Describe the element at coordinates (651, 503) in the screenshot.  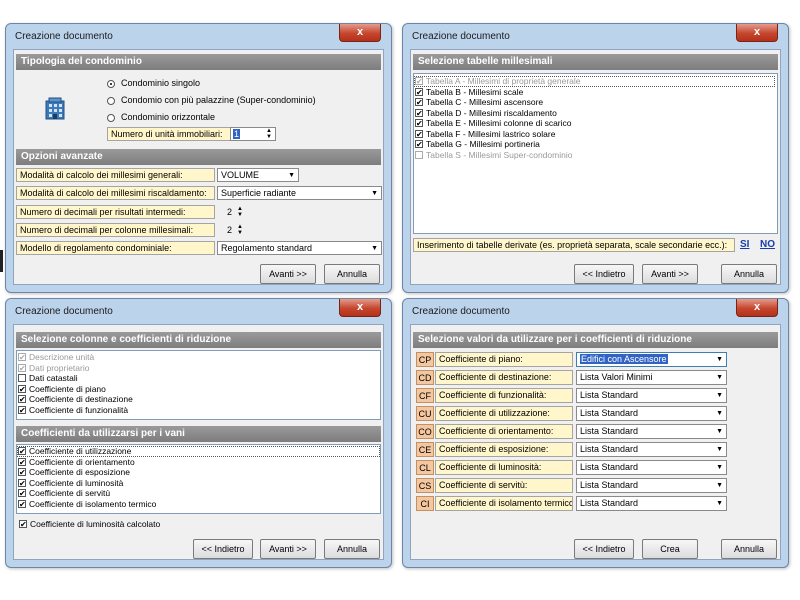
I see `coeff-isolamento-select: Lista Standard ▼` at that location.